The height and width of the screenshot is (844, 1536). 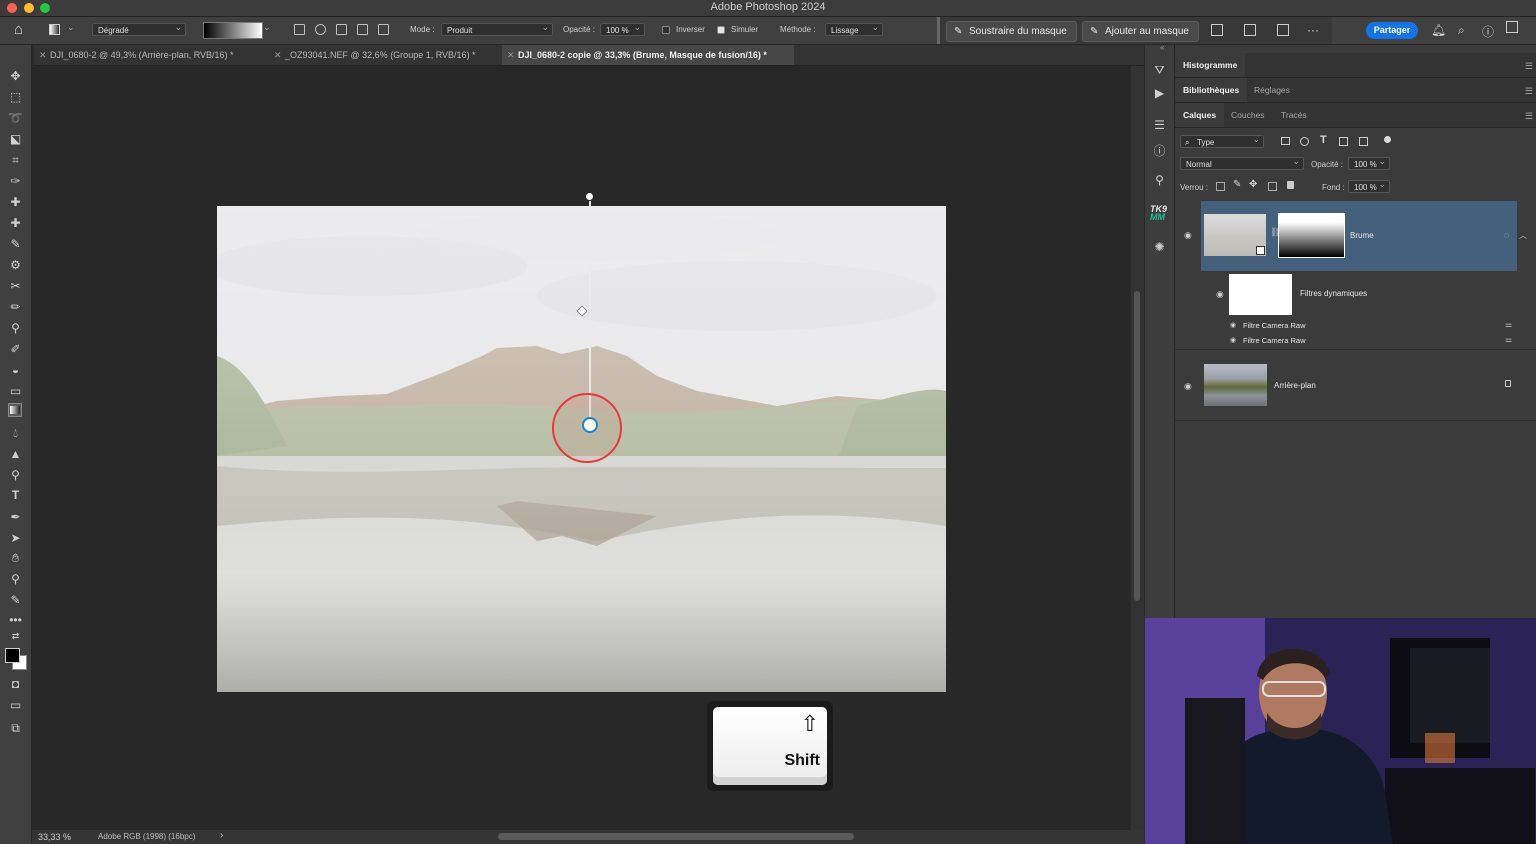 I want to click on healing-brush-tool-icon: ✚, so click(x=15, y=223).